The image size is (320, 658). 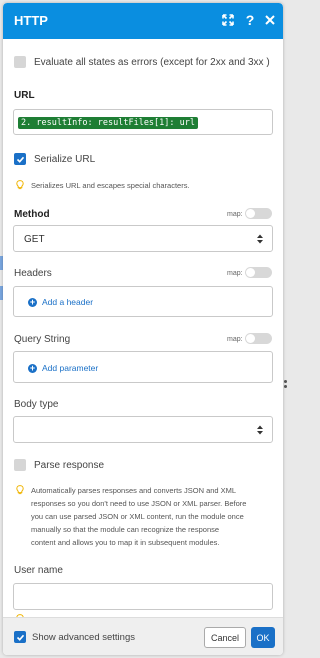 What do you see at coordinates (250, 20) in the screenshot?
I see `help-icon: ?` at bounding box center [250, 20].